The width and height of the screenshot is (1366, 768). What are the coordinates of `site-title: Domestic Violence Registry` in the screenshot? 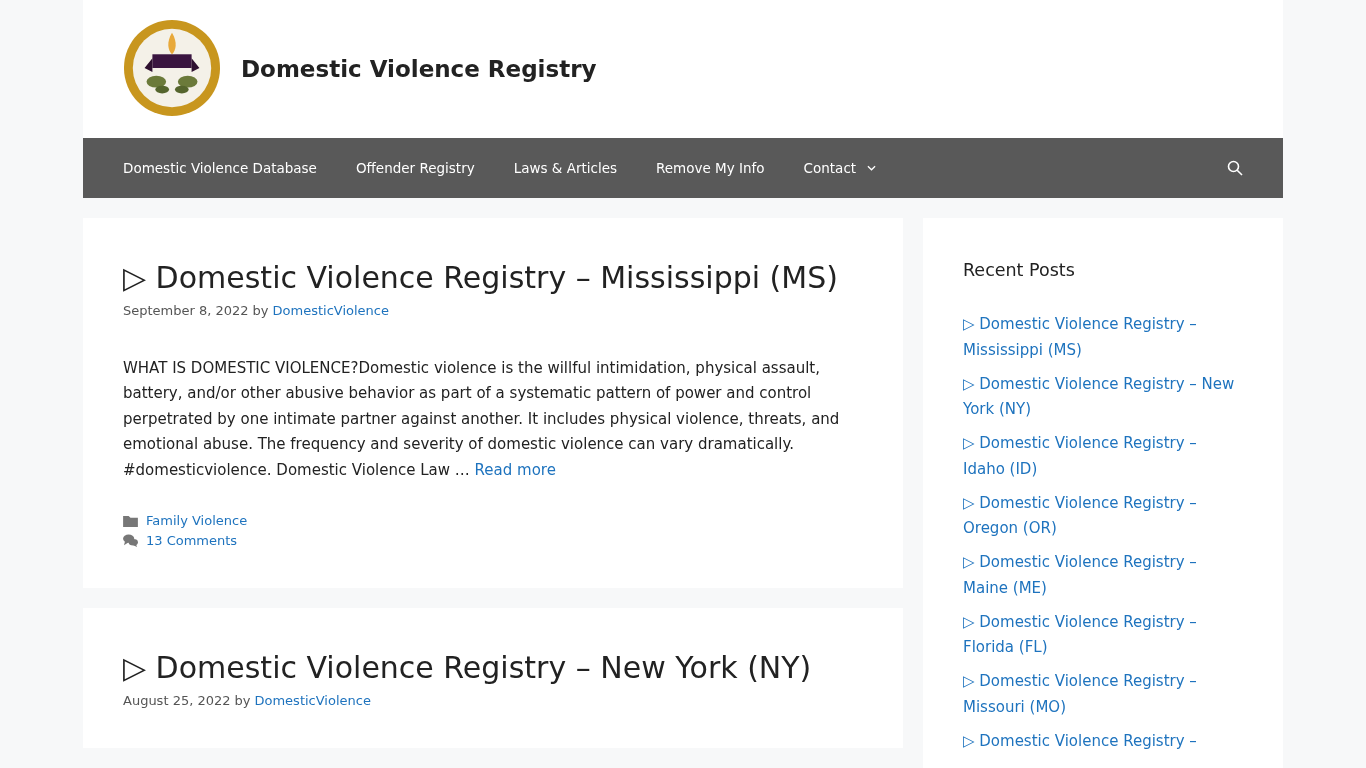 It's located at (419, 69).